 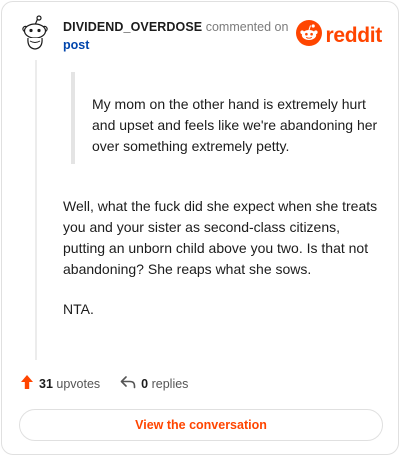 I want to click on replies-label: replies, so click(x=170, y=383).